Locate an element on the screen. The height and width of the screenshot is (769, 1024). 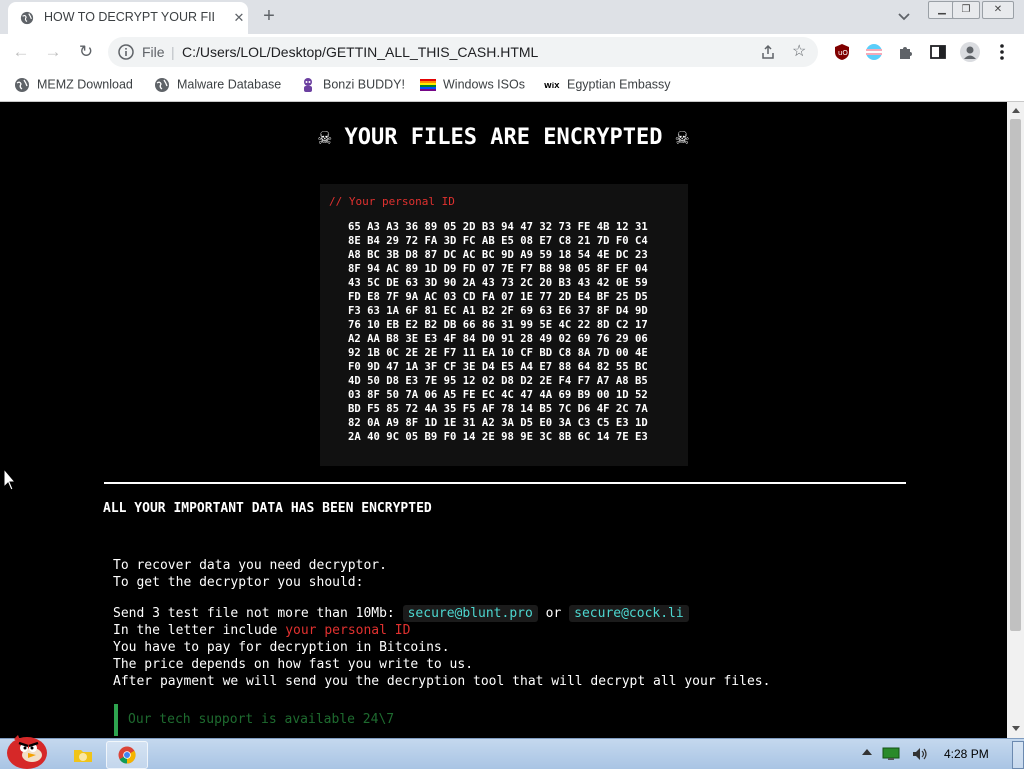
taskbar-chrome is located at coordinates (127, 755).